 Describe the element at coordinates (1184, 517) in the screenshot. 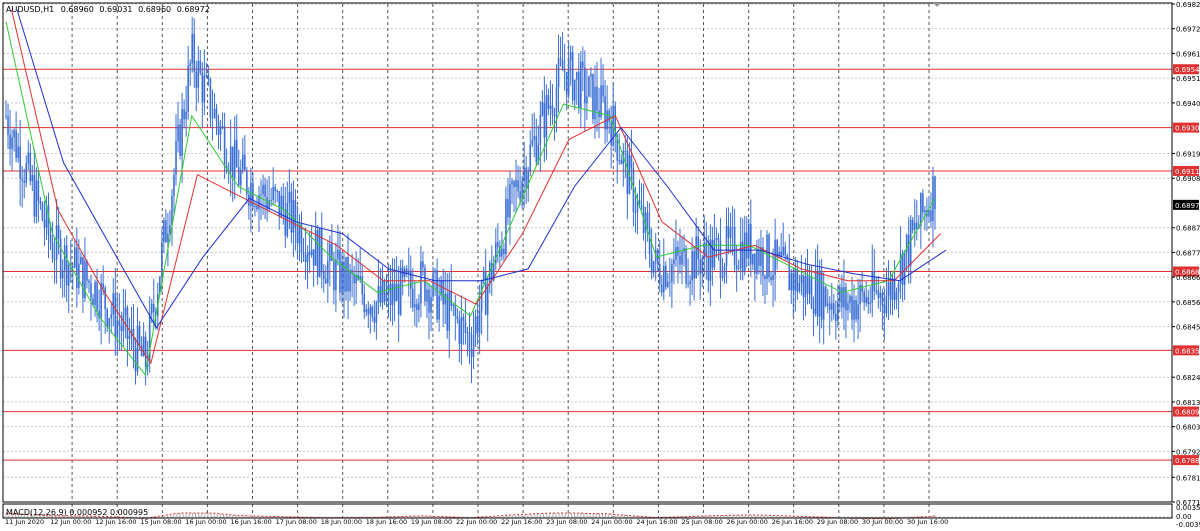

I see `macd-tick-label: 0.00` at that location.